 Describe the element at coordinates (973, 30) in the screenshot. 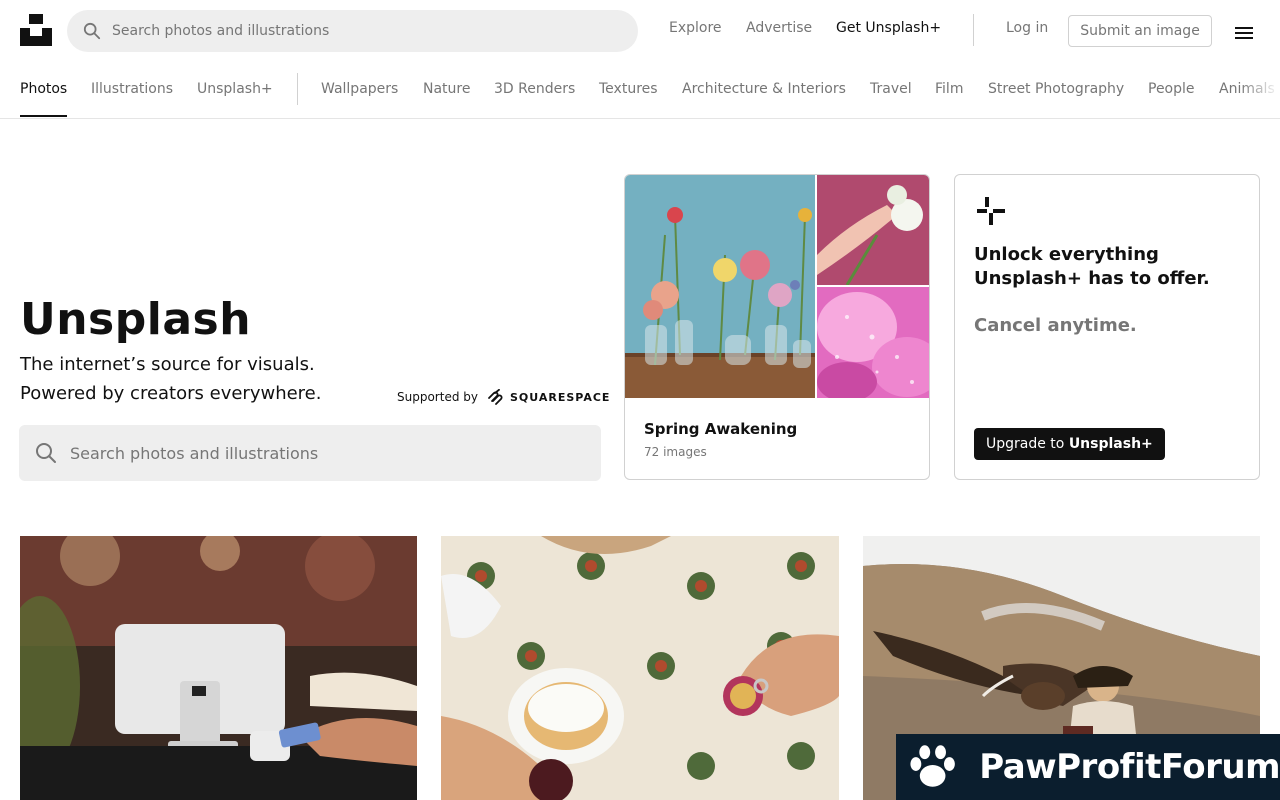

I see `header-divider` at that location.